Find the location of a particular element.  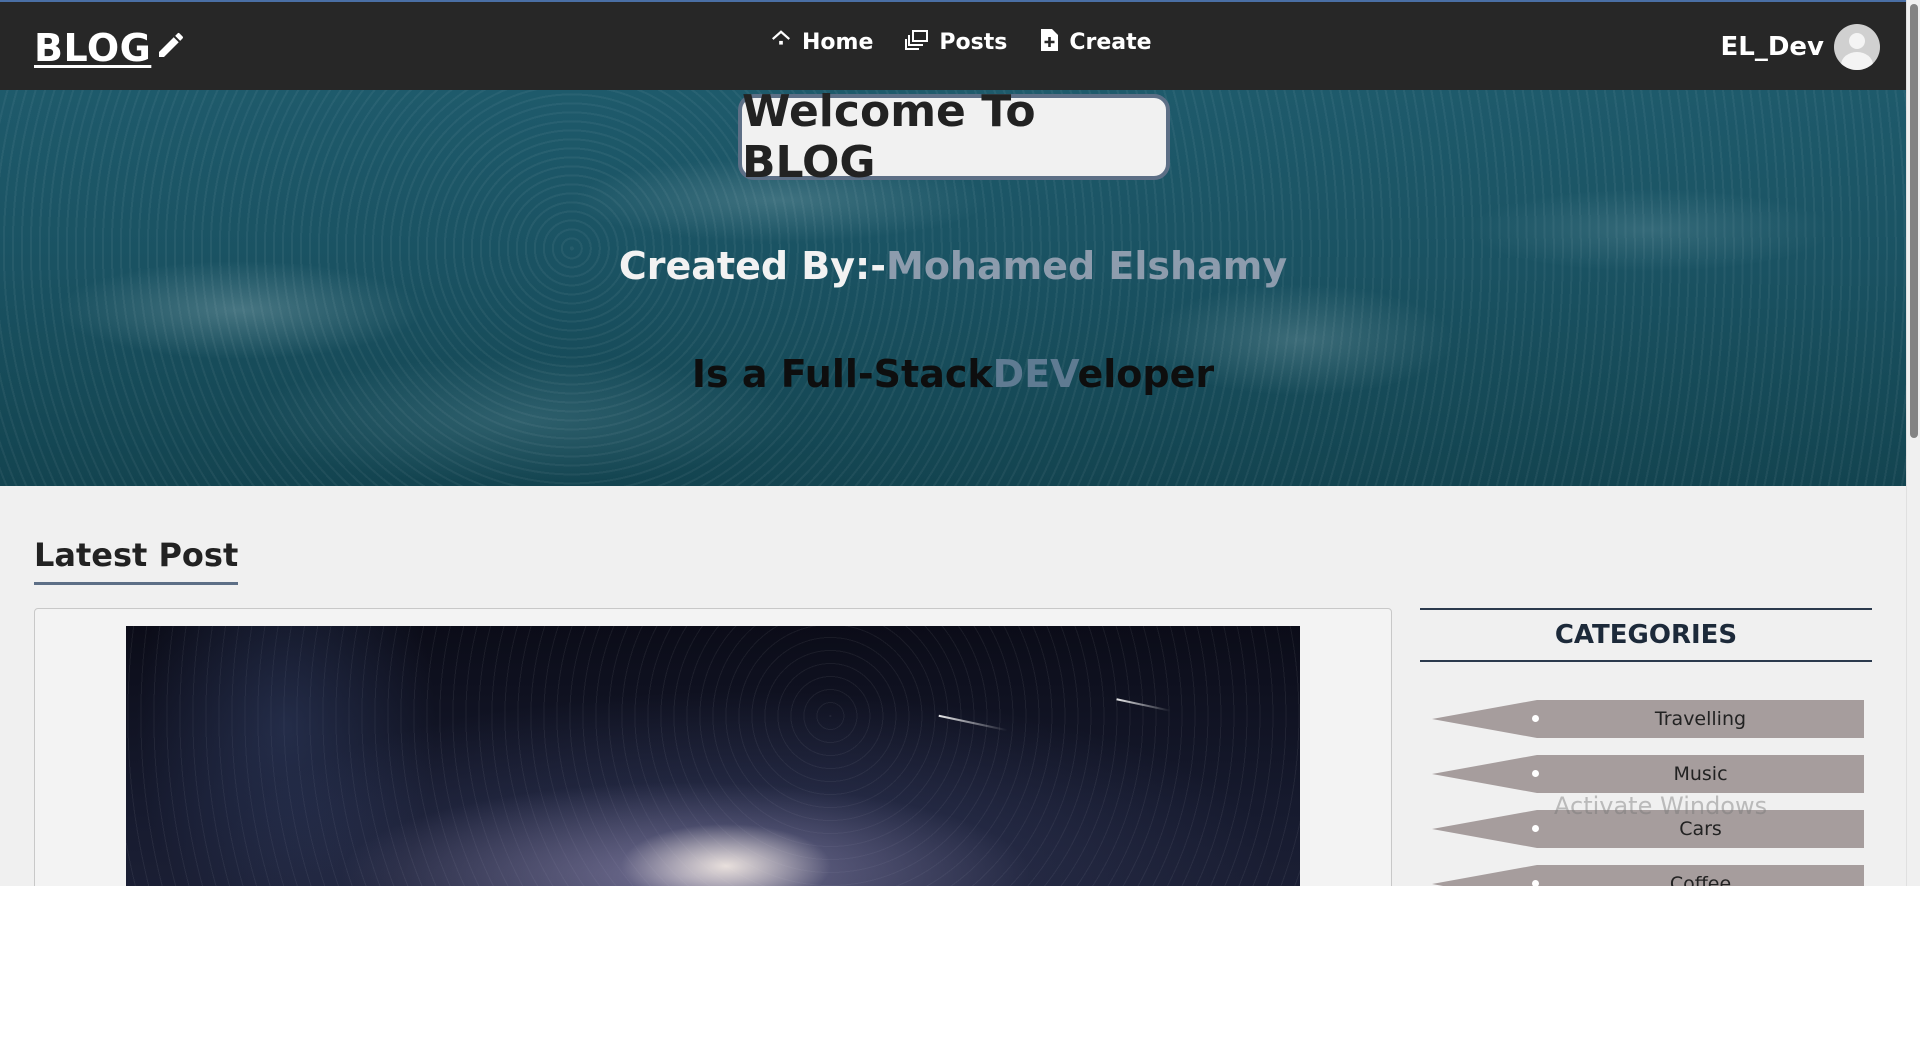

category-item-coffee: Coffee is located at coordinates (1648, 875).